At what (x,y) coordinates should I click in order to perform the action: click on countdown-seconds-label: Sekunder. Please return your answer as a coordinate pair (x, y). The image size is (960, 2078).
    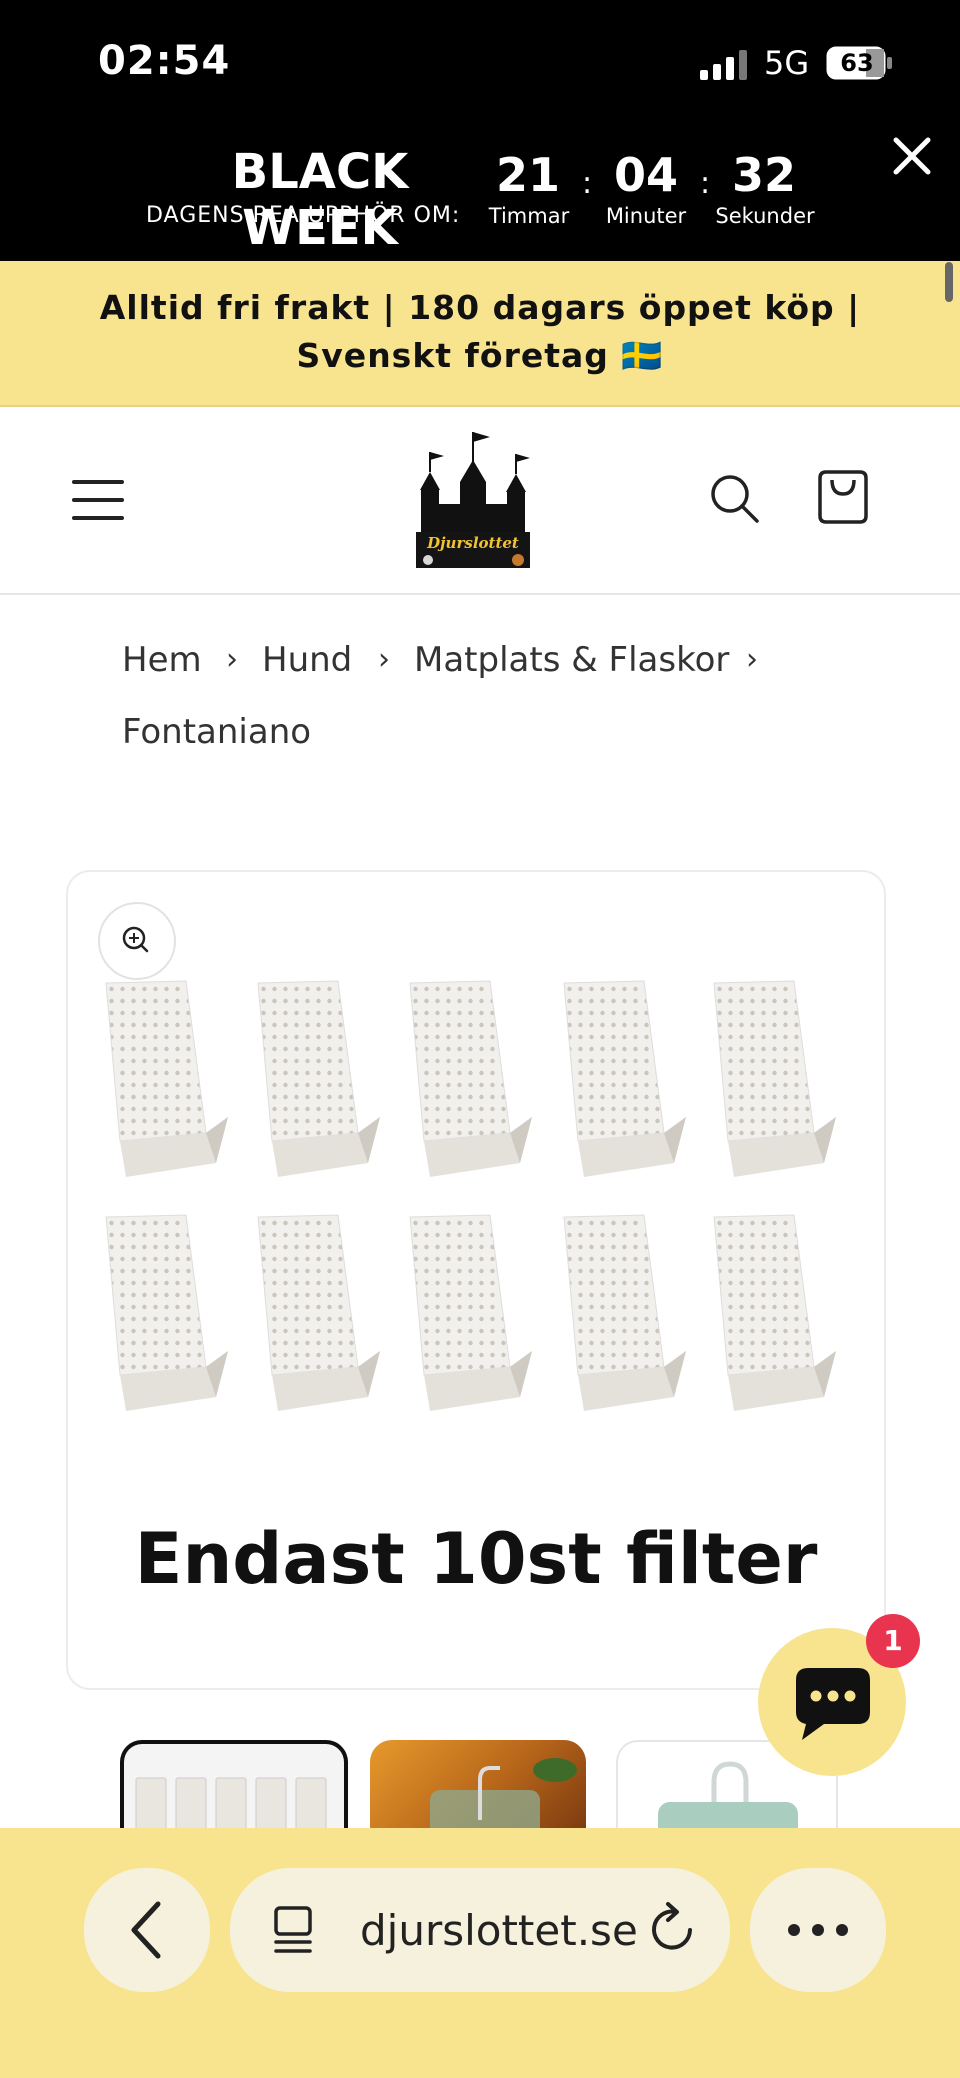
    Looking at the image, I should click on (765, 216).